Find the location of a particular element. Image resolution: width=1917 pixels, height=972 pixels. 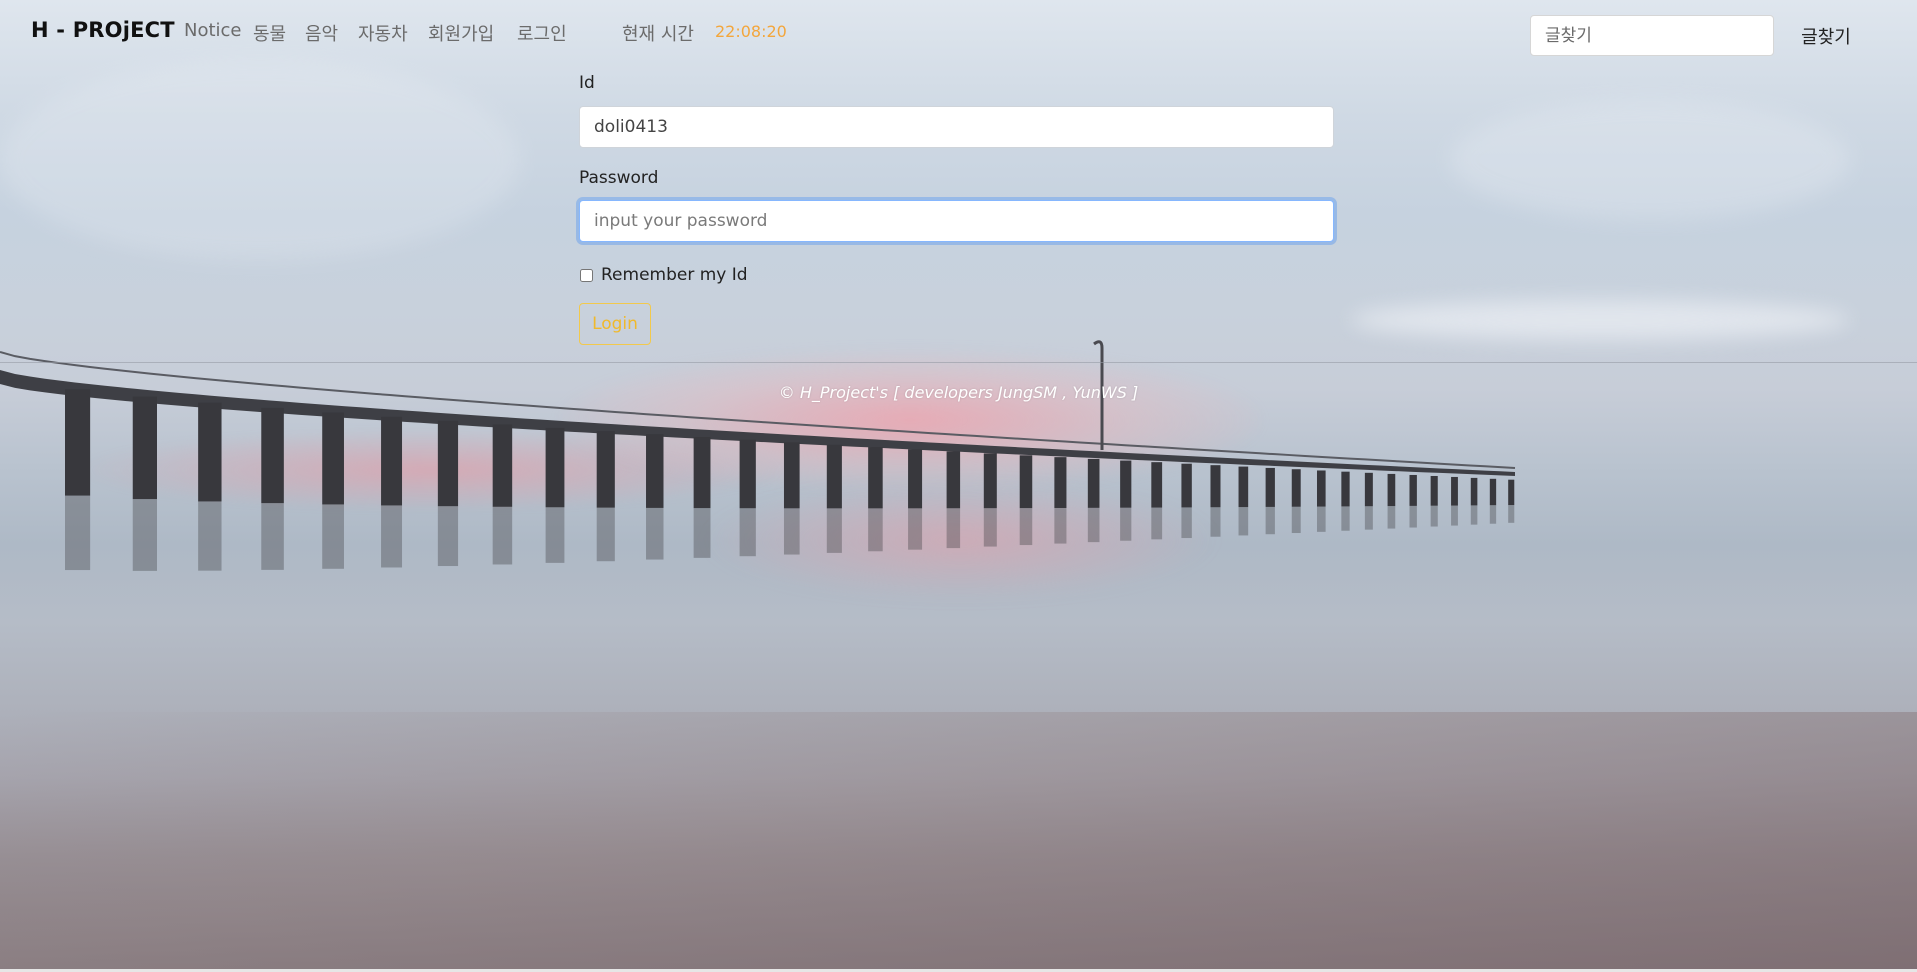

nav-link-cars: 자동차 is located at coordinates (383, 33).